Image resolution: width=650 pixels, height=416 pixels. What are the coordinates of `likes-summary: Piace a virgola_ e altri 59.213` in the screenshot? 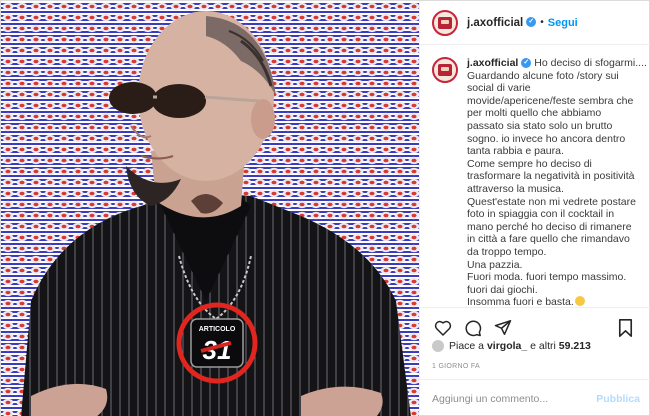 It's located at (511, 346).